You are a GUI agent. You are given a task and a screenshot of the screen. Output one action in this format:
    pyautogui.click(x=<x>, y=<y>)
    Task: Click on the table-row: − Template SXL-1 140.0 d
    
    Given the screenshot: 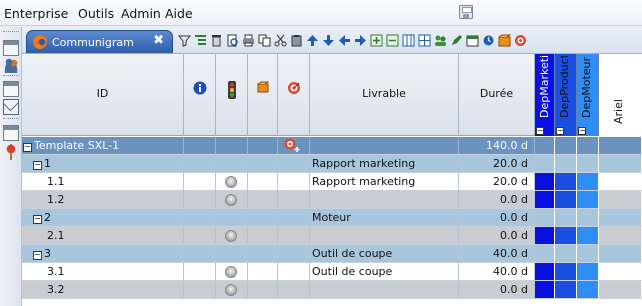 What is the action you would take?
    pyautogui.click(x=332, y=146)
    